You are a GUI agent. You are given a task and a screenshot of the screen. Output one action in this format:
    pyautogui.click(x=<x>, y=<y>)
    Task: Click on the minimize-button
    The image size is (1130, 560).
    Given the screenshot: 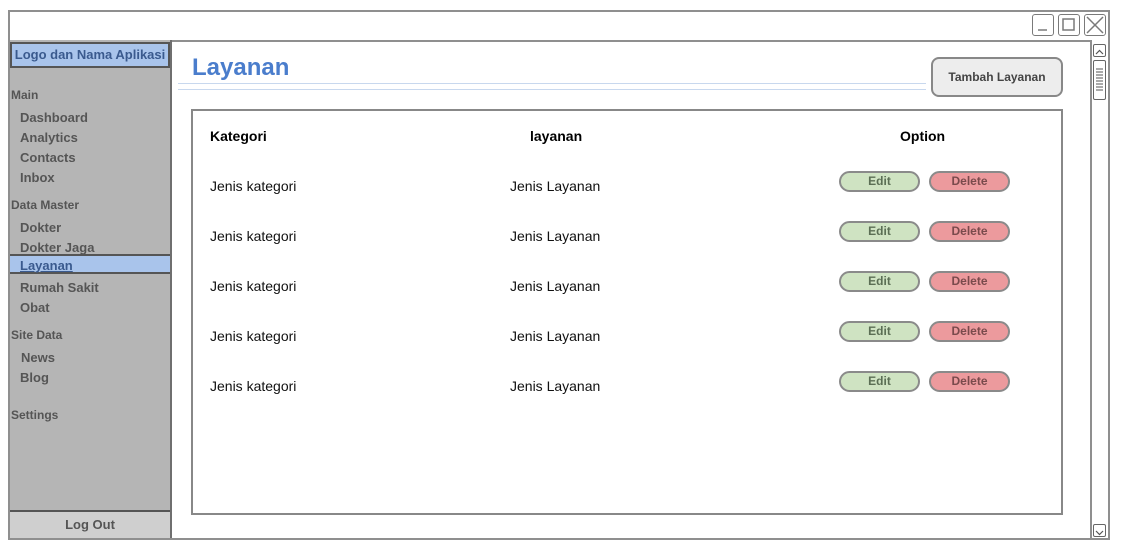 What is the action you would take?
    pyautogui.click(x=1043, y=25)
    